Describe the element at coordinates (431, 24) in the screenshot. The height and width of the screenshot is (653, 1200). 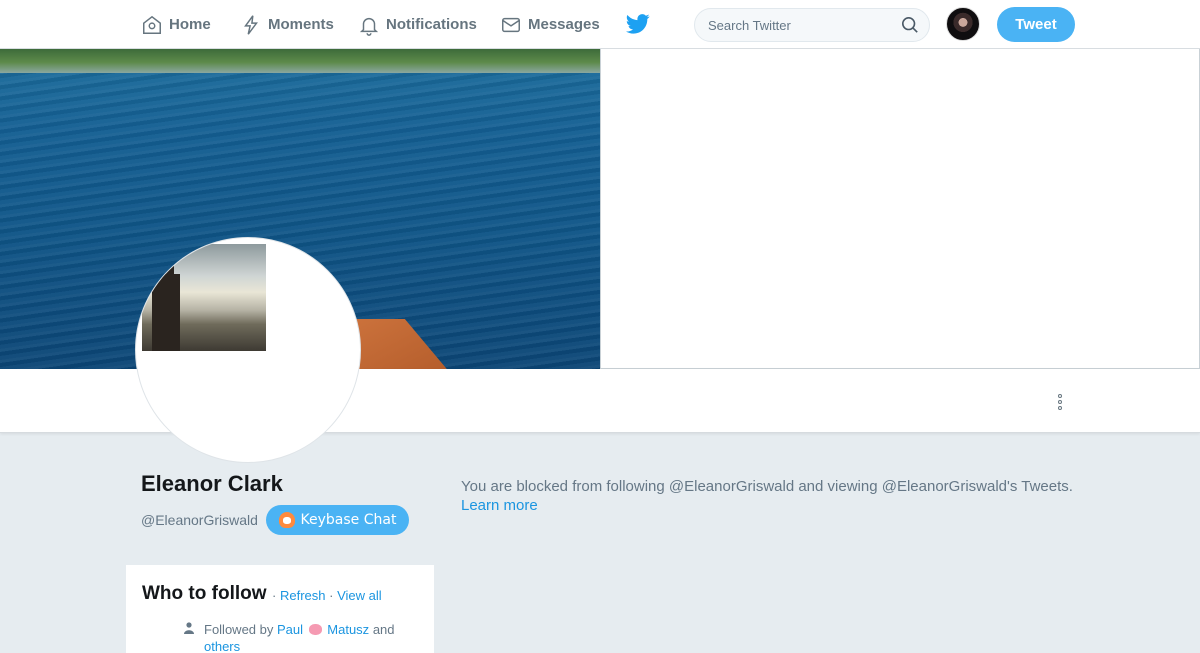
I see `nav-notifications-label: Notifications` at that location.